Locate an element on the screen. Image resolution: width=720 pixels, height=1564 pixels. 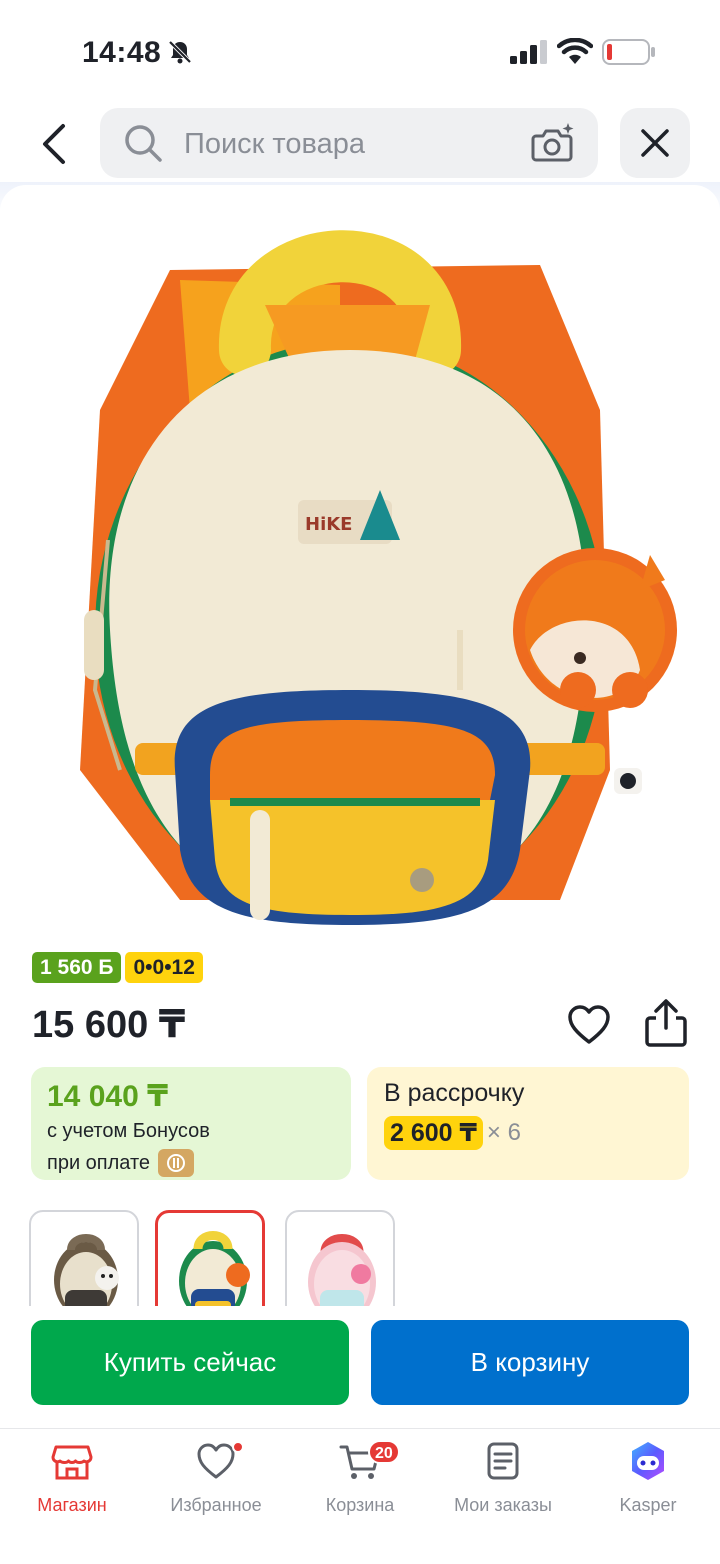
nav-orders-label: Мои заказы is located at coordinates (503, 1505).